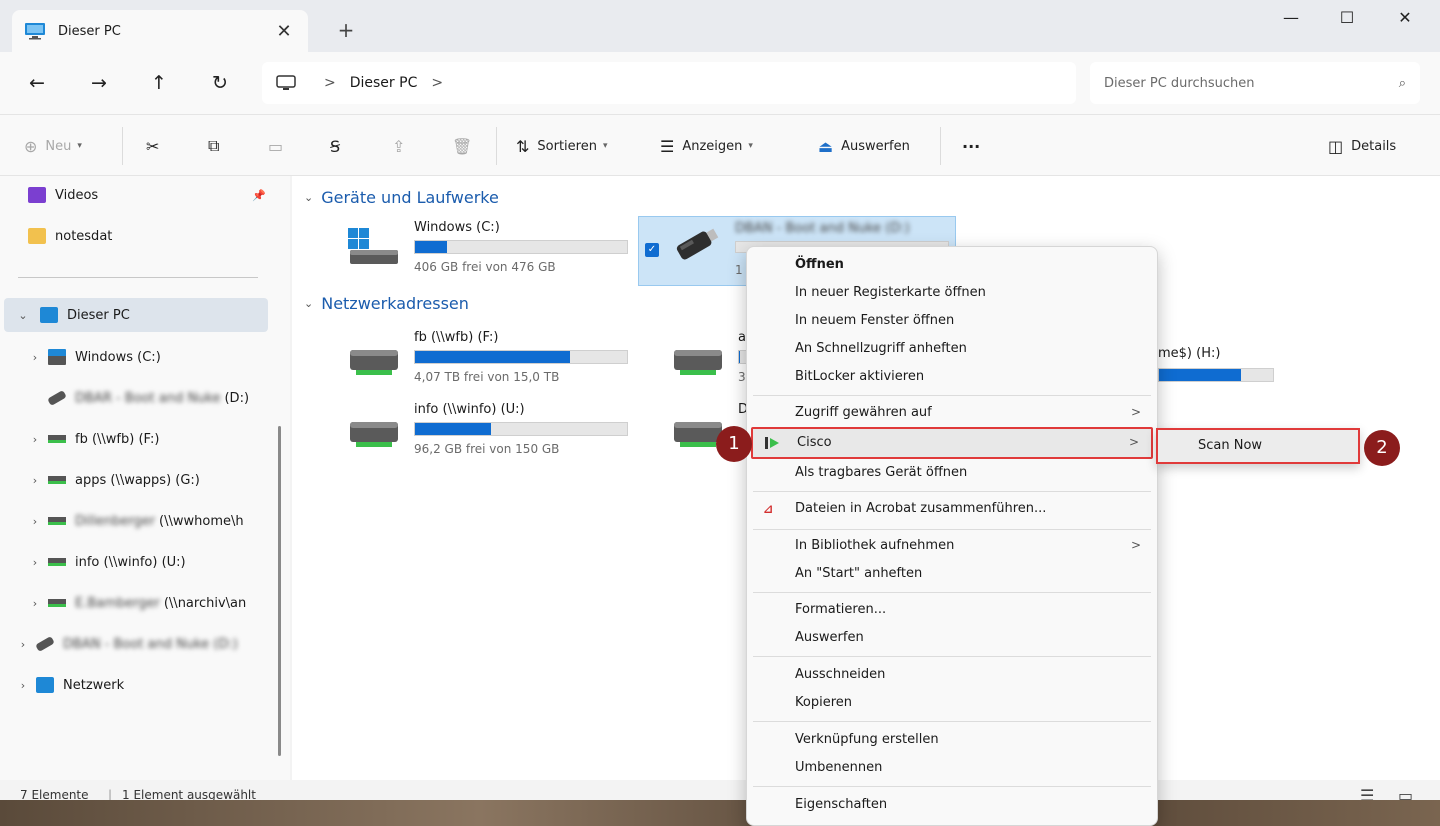 The width and height of the screenshot is (1440, 826). Describe the element at coordinates (952, 546) in the screenshot. I see `menu-item-add-library: In Bibliothek aufnehmen >` at that location.